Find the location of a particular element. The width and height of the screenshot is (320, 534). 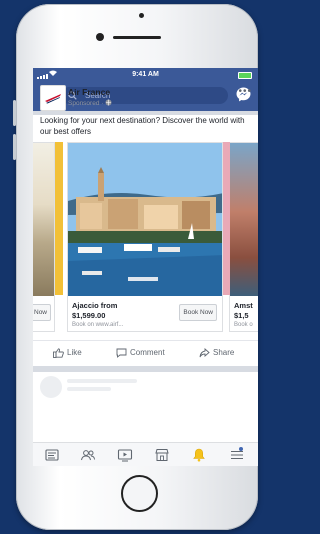

status-time: 9:41 AM is located at coordinates (145, 74).